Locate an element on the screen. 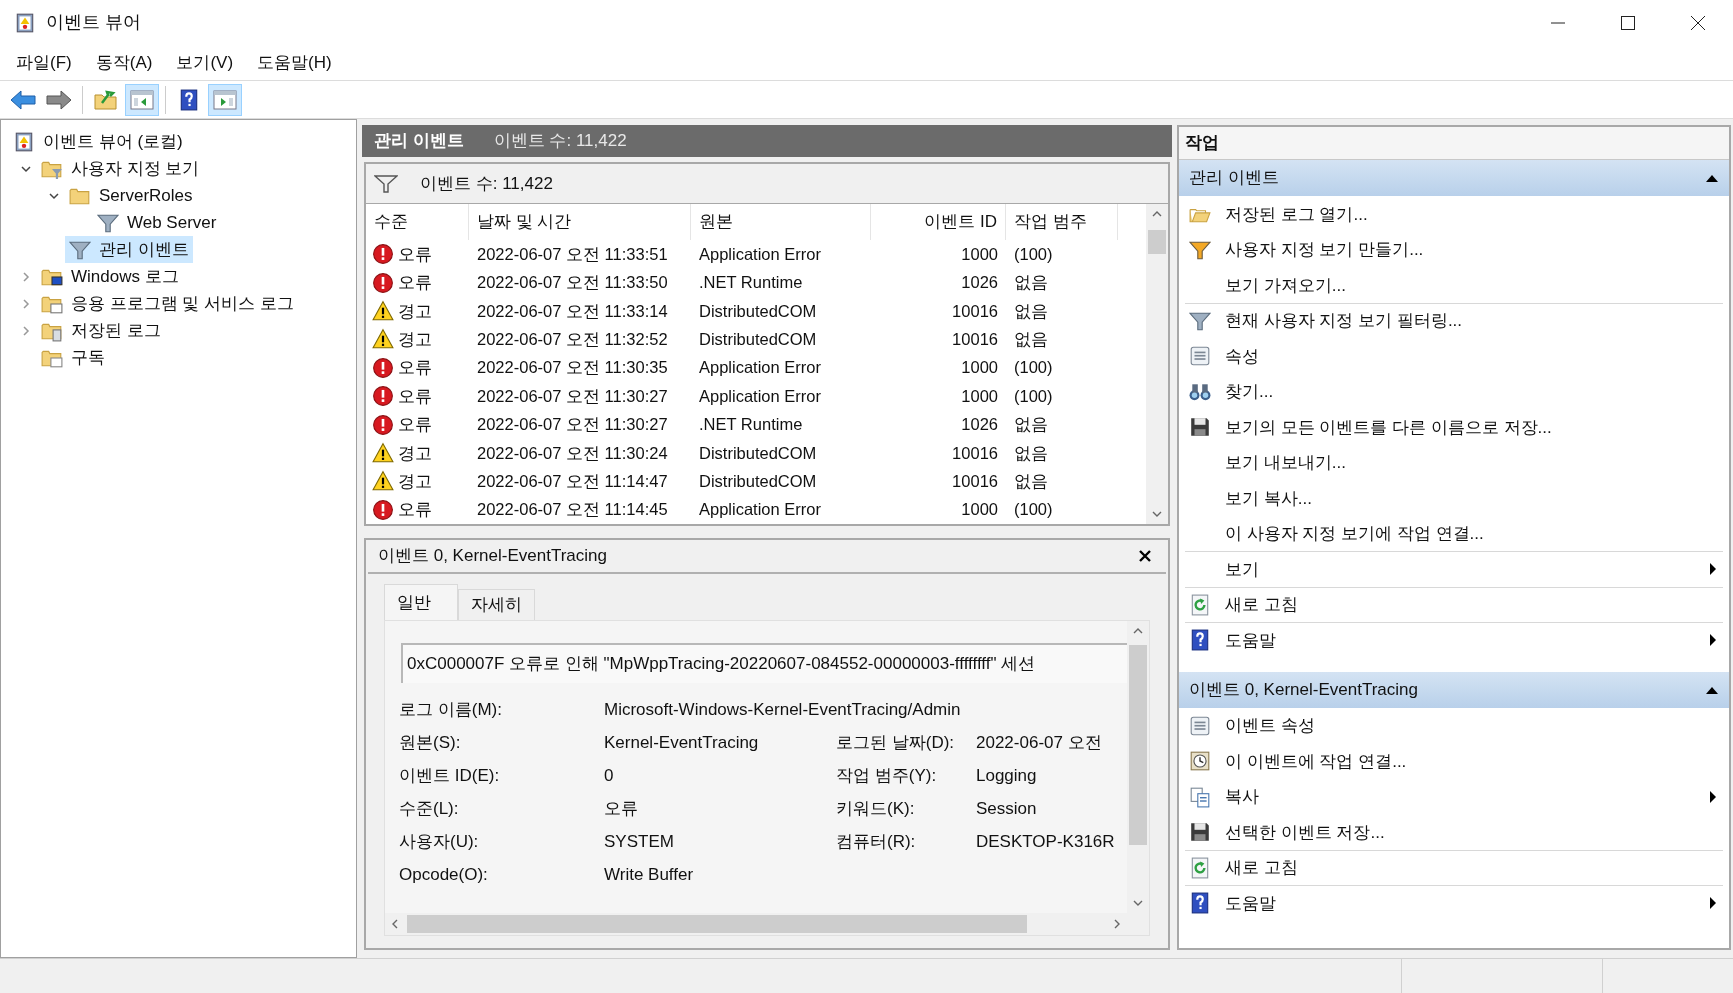 This screenshot has width=1733, height=993. tree-item: 이벤트 뷰어 (로컬) is located at coordinates (98, 141).